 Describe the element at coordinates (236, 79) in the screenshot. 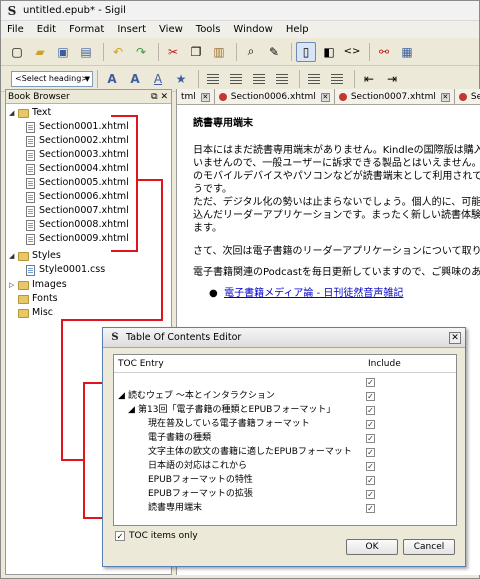

I see `align-center-icon` at that location.